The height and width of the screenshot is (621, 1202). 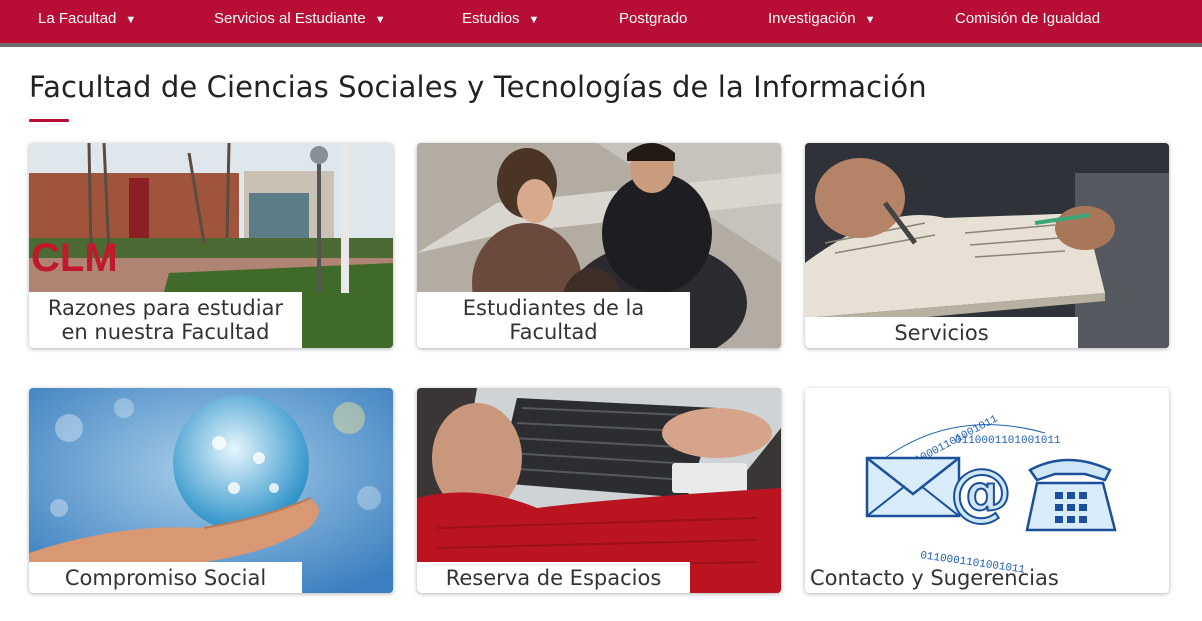 I want to click on telephone-icon, so click(x=1071, y=495).